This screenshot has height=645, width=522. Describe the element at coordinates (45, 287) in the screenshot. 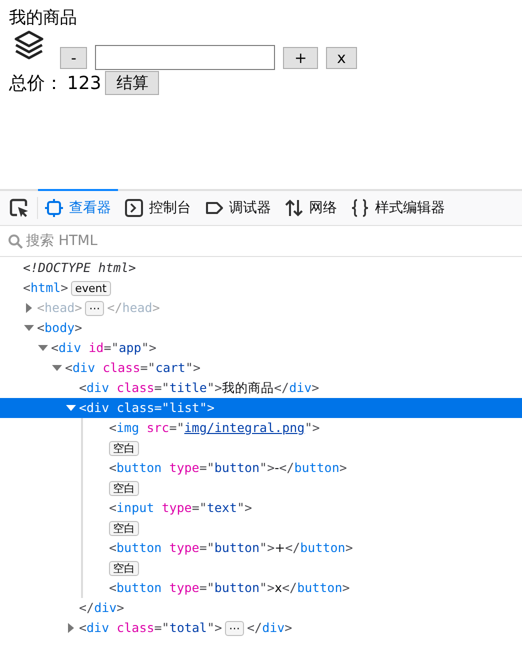

I see `code-line: <html>` at that location.